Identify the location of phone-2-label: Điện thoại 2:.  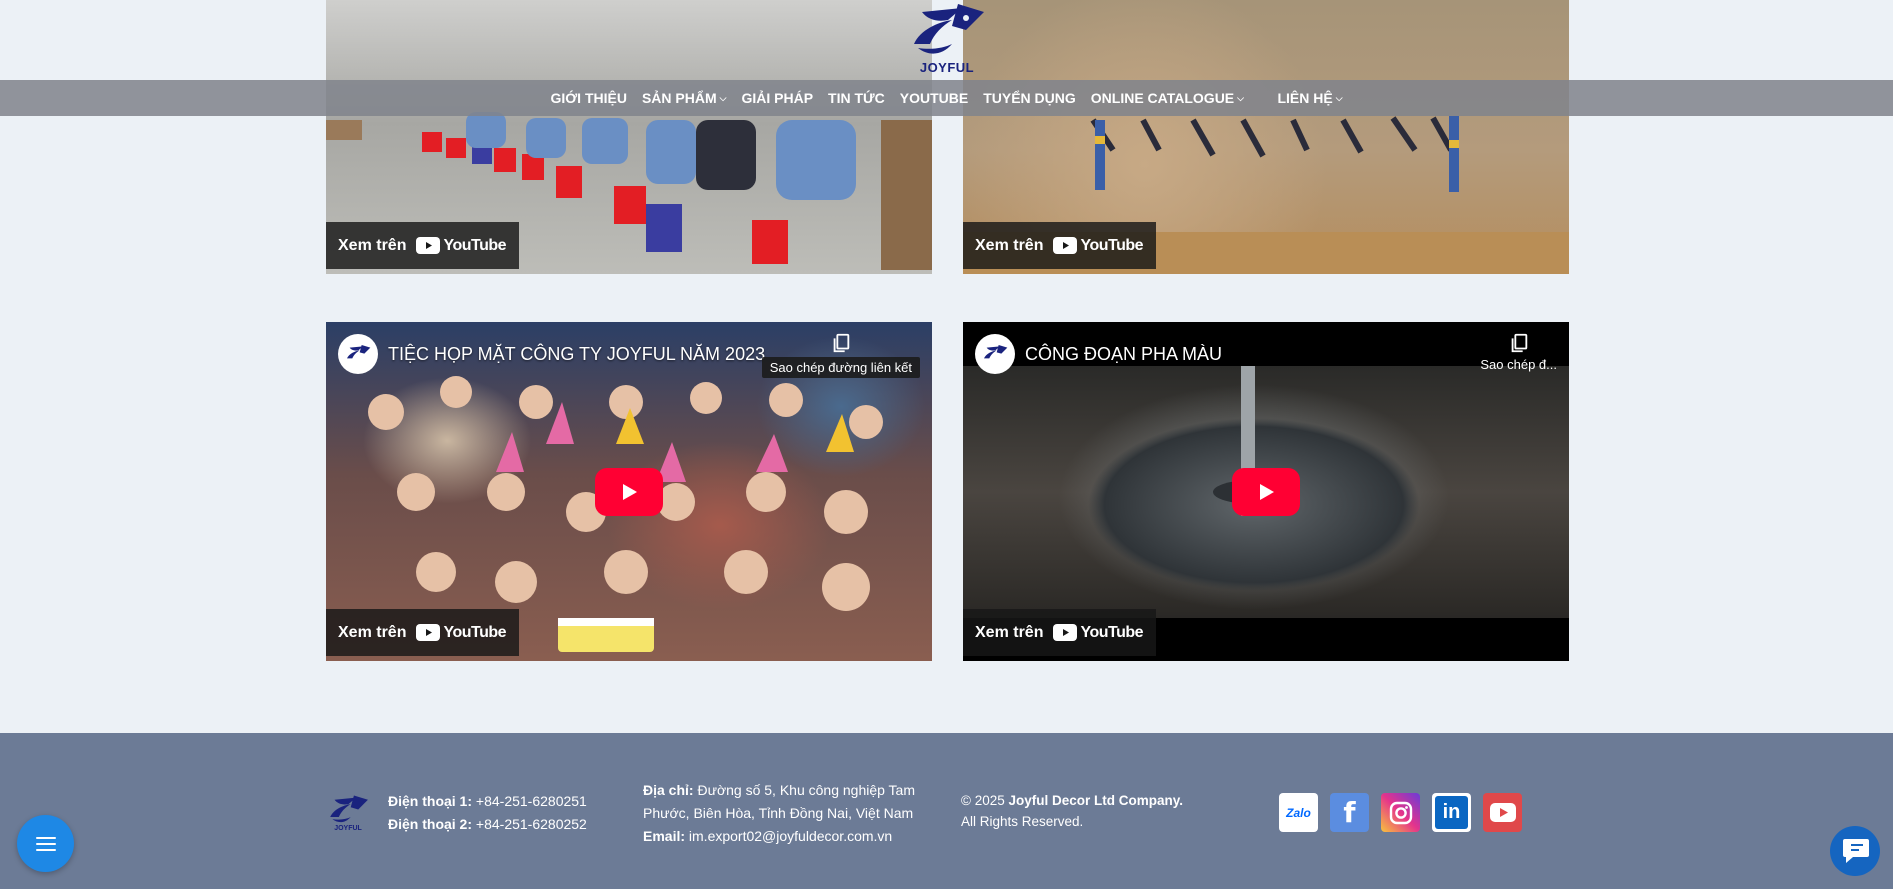
(430, 824).